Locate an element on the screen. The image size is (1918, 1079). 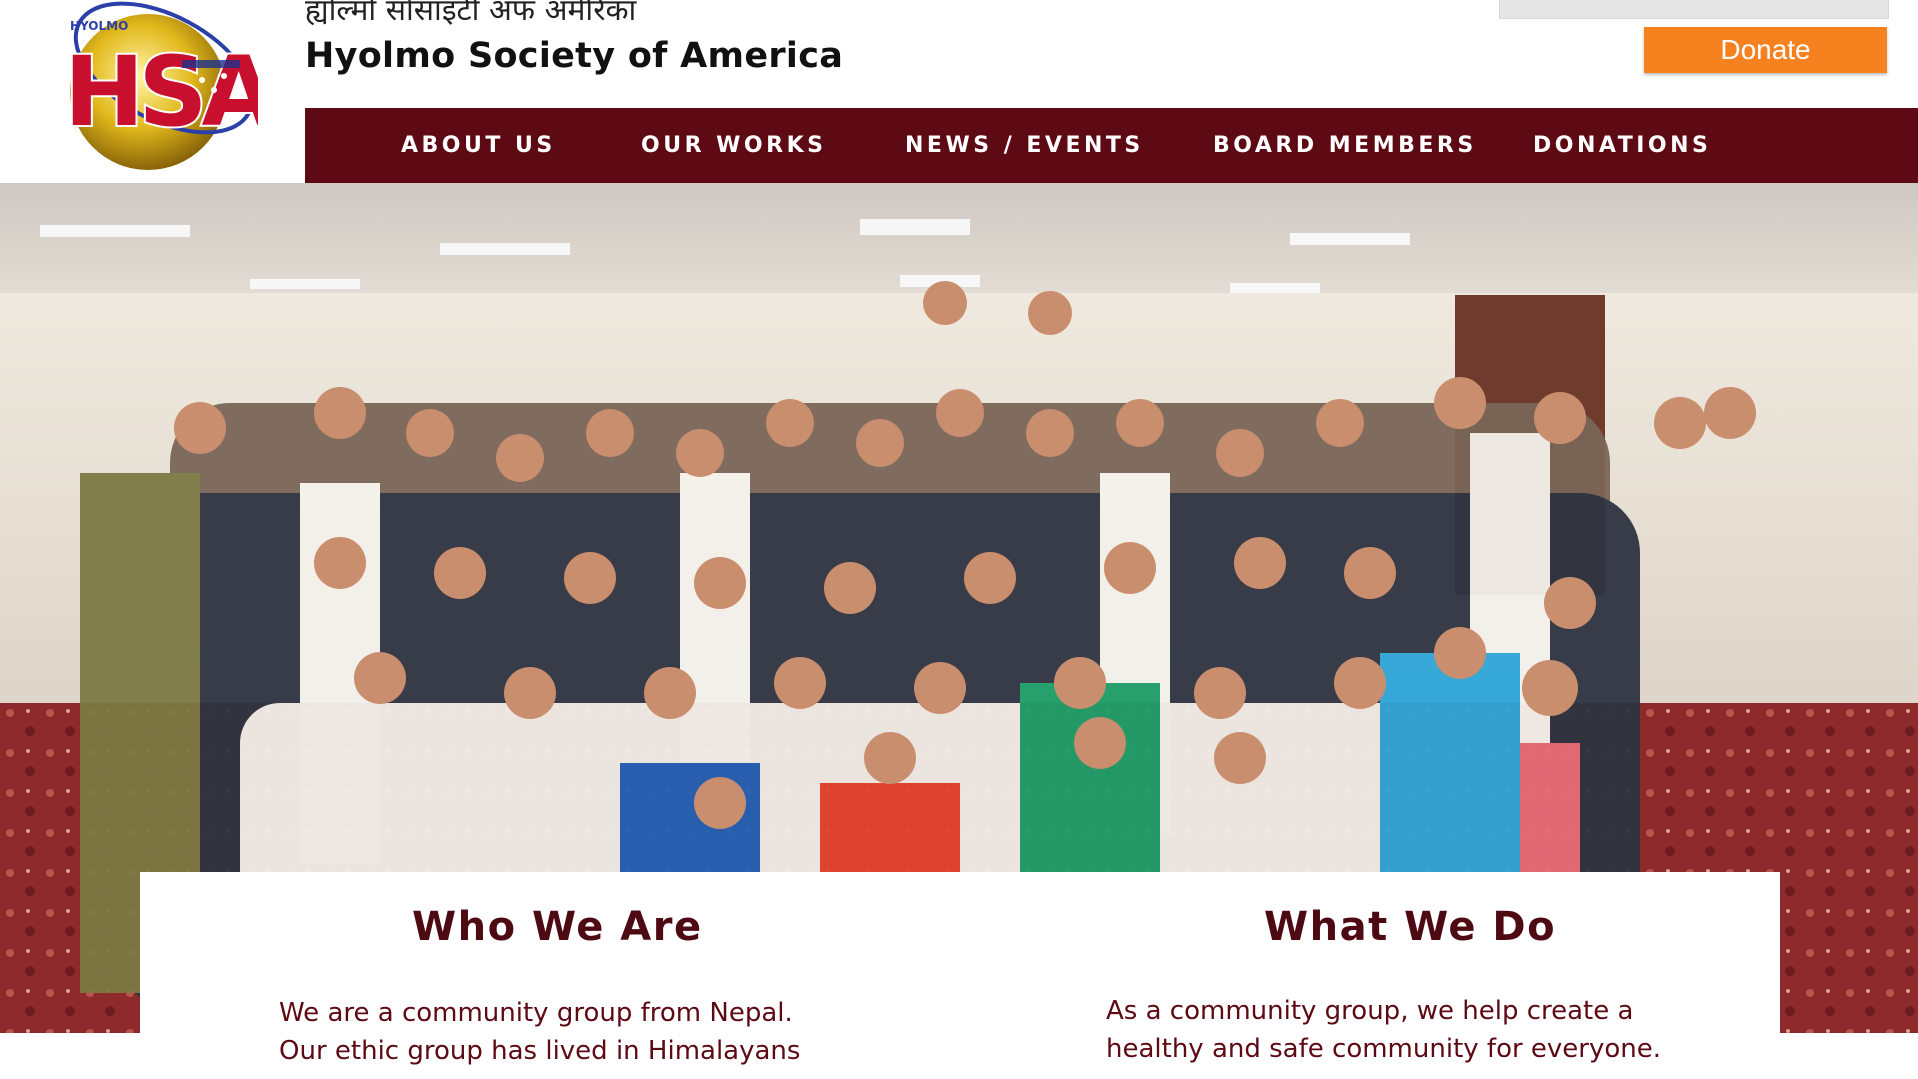
who-we-are-heading: Who We Are is located at coordinates (557, 927).